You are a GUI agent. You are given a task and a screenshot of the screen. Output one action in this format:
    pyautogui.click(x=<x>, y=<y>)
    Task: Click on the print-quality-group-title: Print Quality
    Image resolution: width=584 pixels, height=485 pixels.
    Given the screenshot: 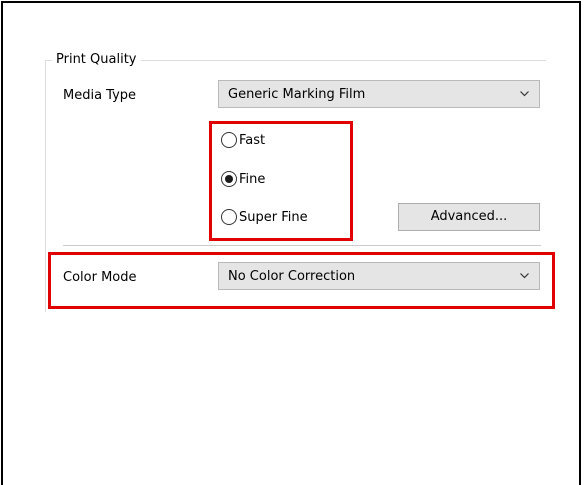 What is the action you would take?
    pyautogui.click(x=96, y=59)
    